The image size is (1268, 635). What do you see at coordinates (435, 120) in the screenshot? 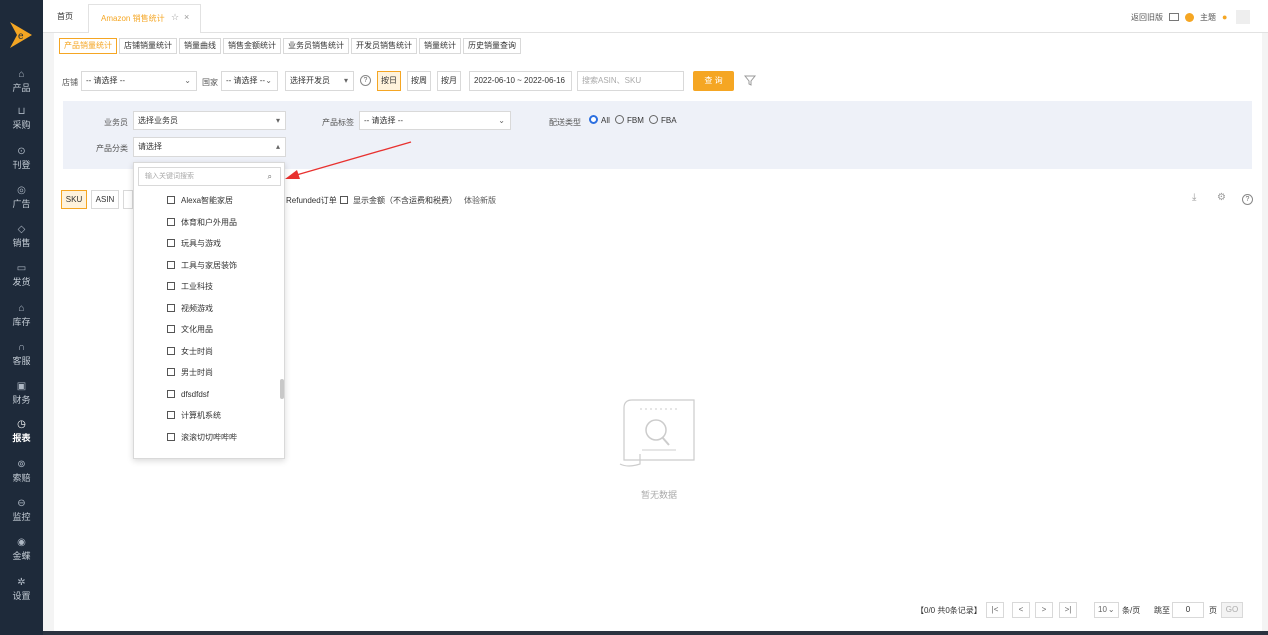
I see `product-tag-select: -- 请选择 -- ⌄` at bounding box center [435, 120].